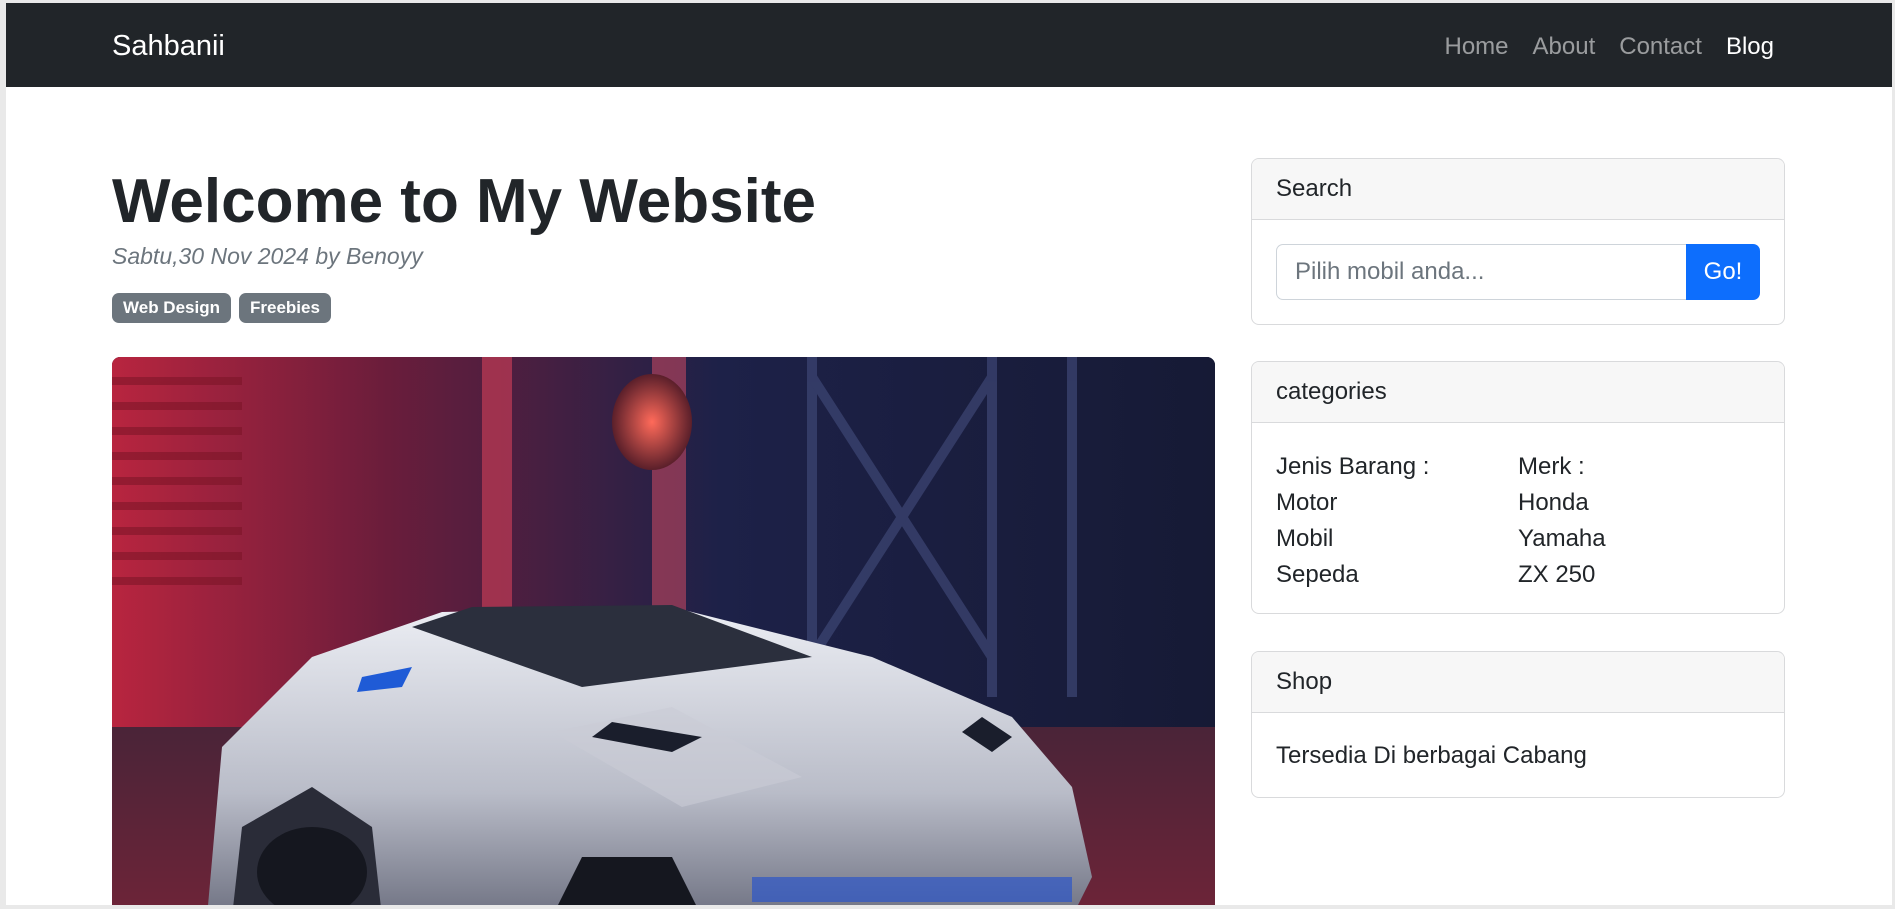 The width and height of the screenshot is (1895, 909). Describe the element at coordinates (949, 45) in the screenshot. I see `navbar: Sahbanii Home About Contact Blog` at that location.